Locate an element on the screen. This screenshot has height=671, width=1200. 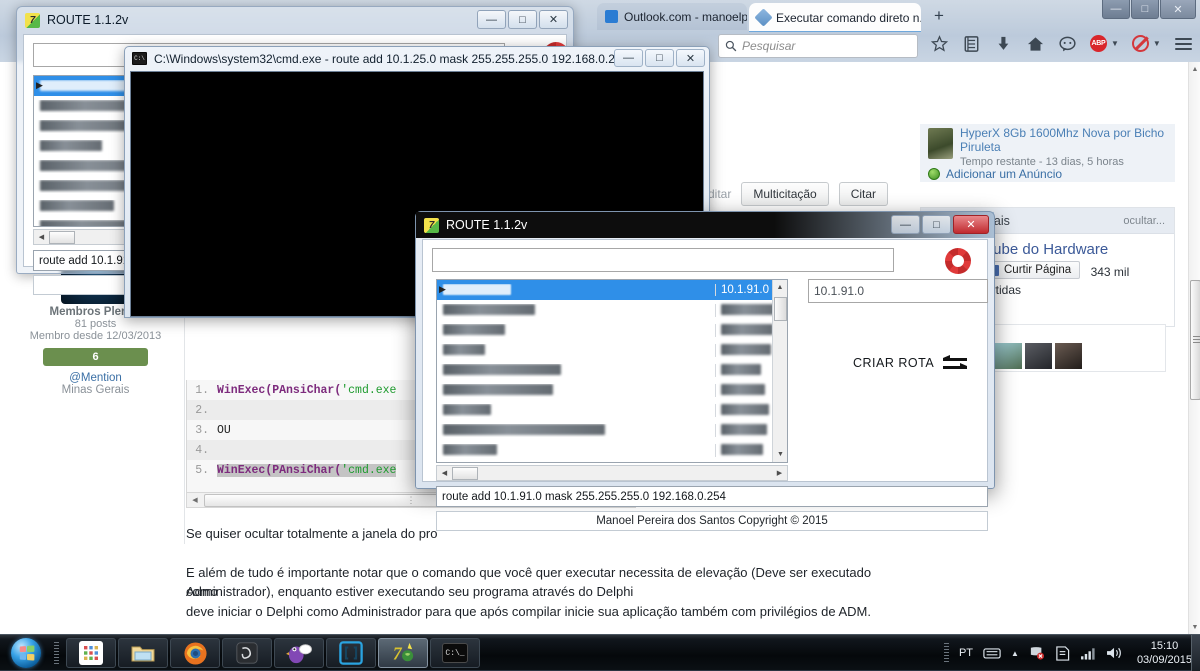
taskbar-item-firefox is located at coordinates (195, 653).